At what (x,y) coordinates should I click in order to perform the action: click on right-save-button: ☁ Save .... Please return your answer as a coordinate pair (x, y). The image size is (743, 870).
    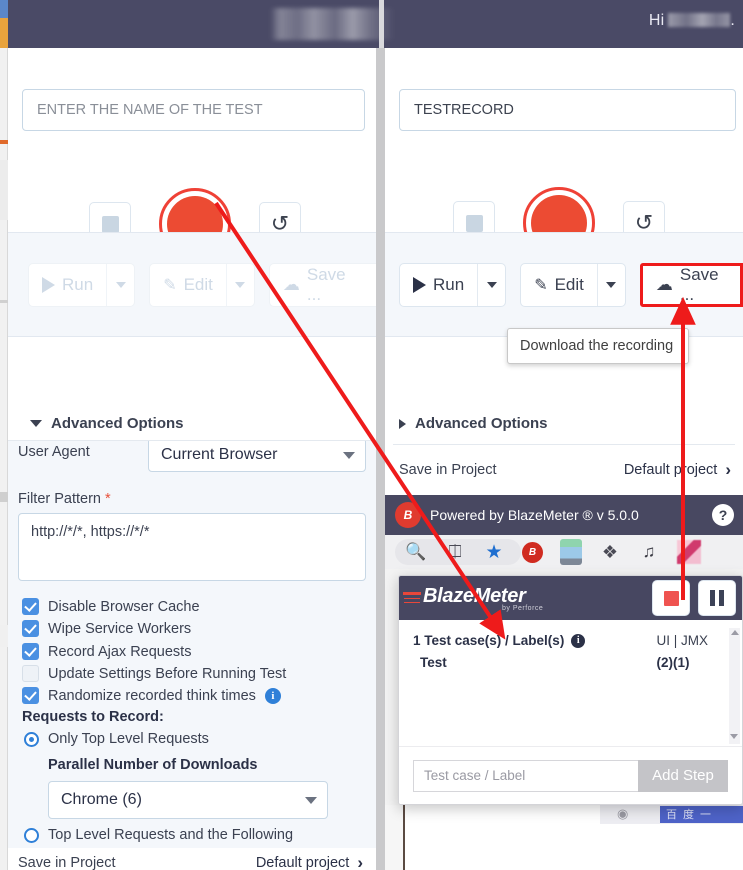
    Looking at the image, I should click on (691, 284).